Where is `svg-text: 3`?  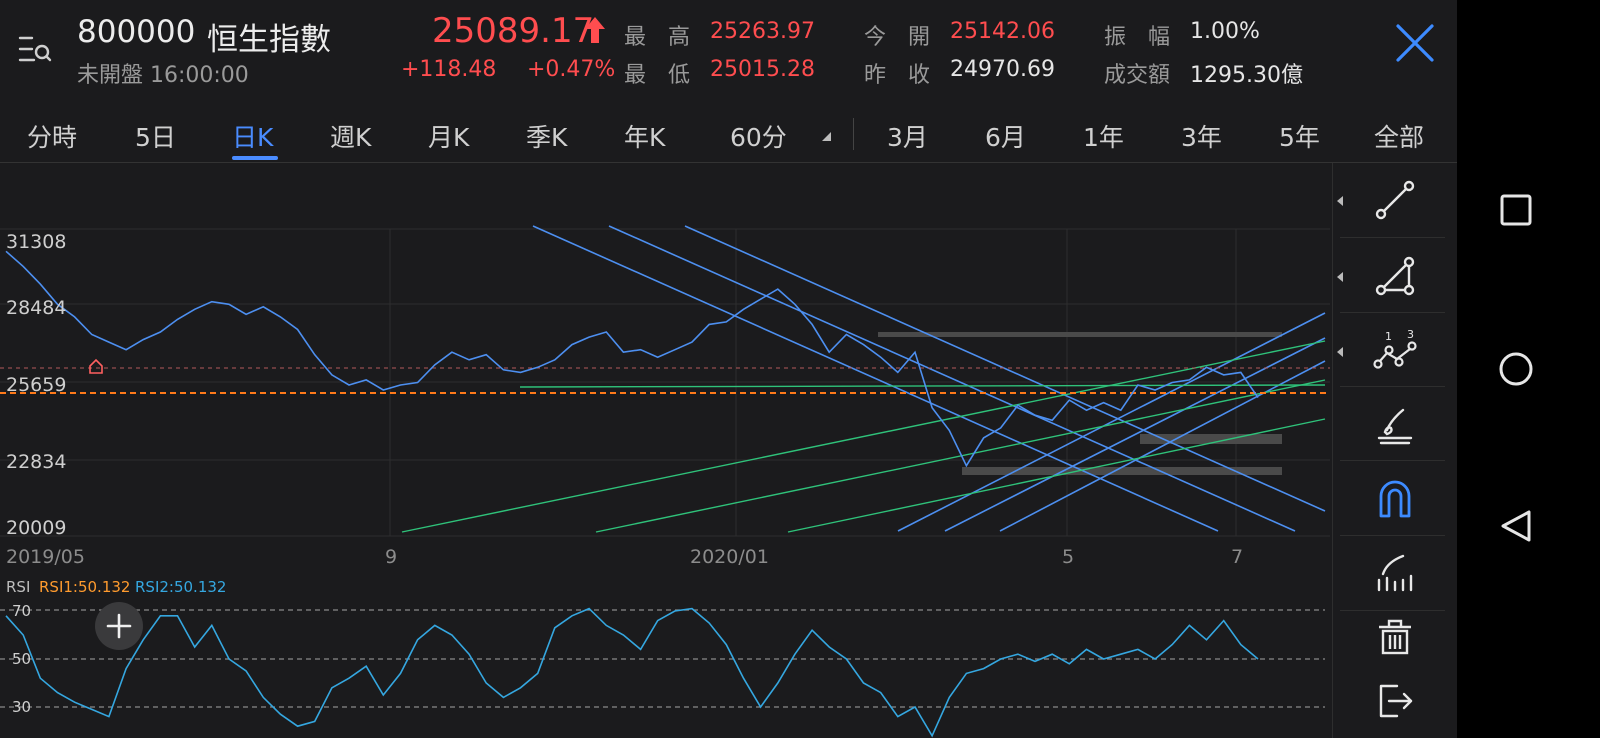 svg-text: 3 is located at coordinates (1410, 334).